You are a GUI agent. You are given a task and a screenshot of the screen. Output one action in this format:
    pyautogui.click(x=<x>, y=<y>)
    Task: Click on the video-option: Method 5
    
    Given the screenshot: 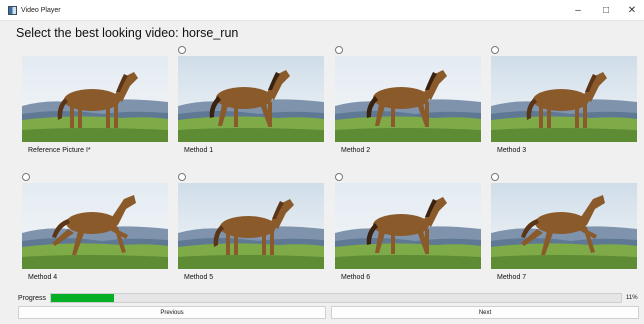 What is the action you would take?
    pyautogui.click(x=251, y=232)
    